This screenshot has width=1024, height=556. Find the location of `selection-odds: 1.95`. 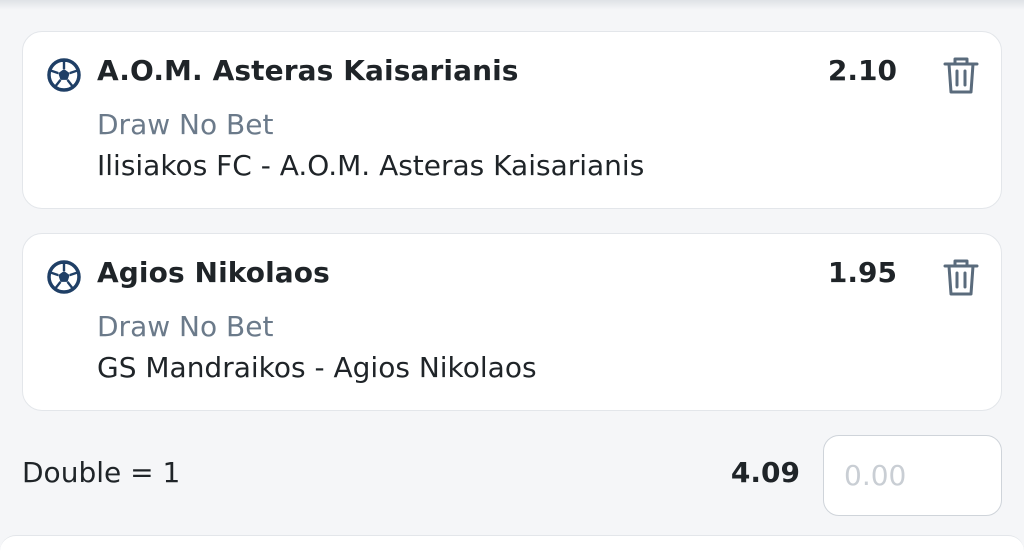

selection-odds: 1.95 is located at coordinates (862, 272).